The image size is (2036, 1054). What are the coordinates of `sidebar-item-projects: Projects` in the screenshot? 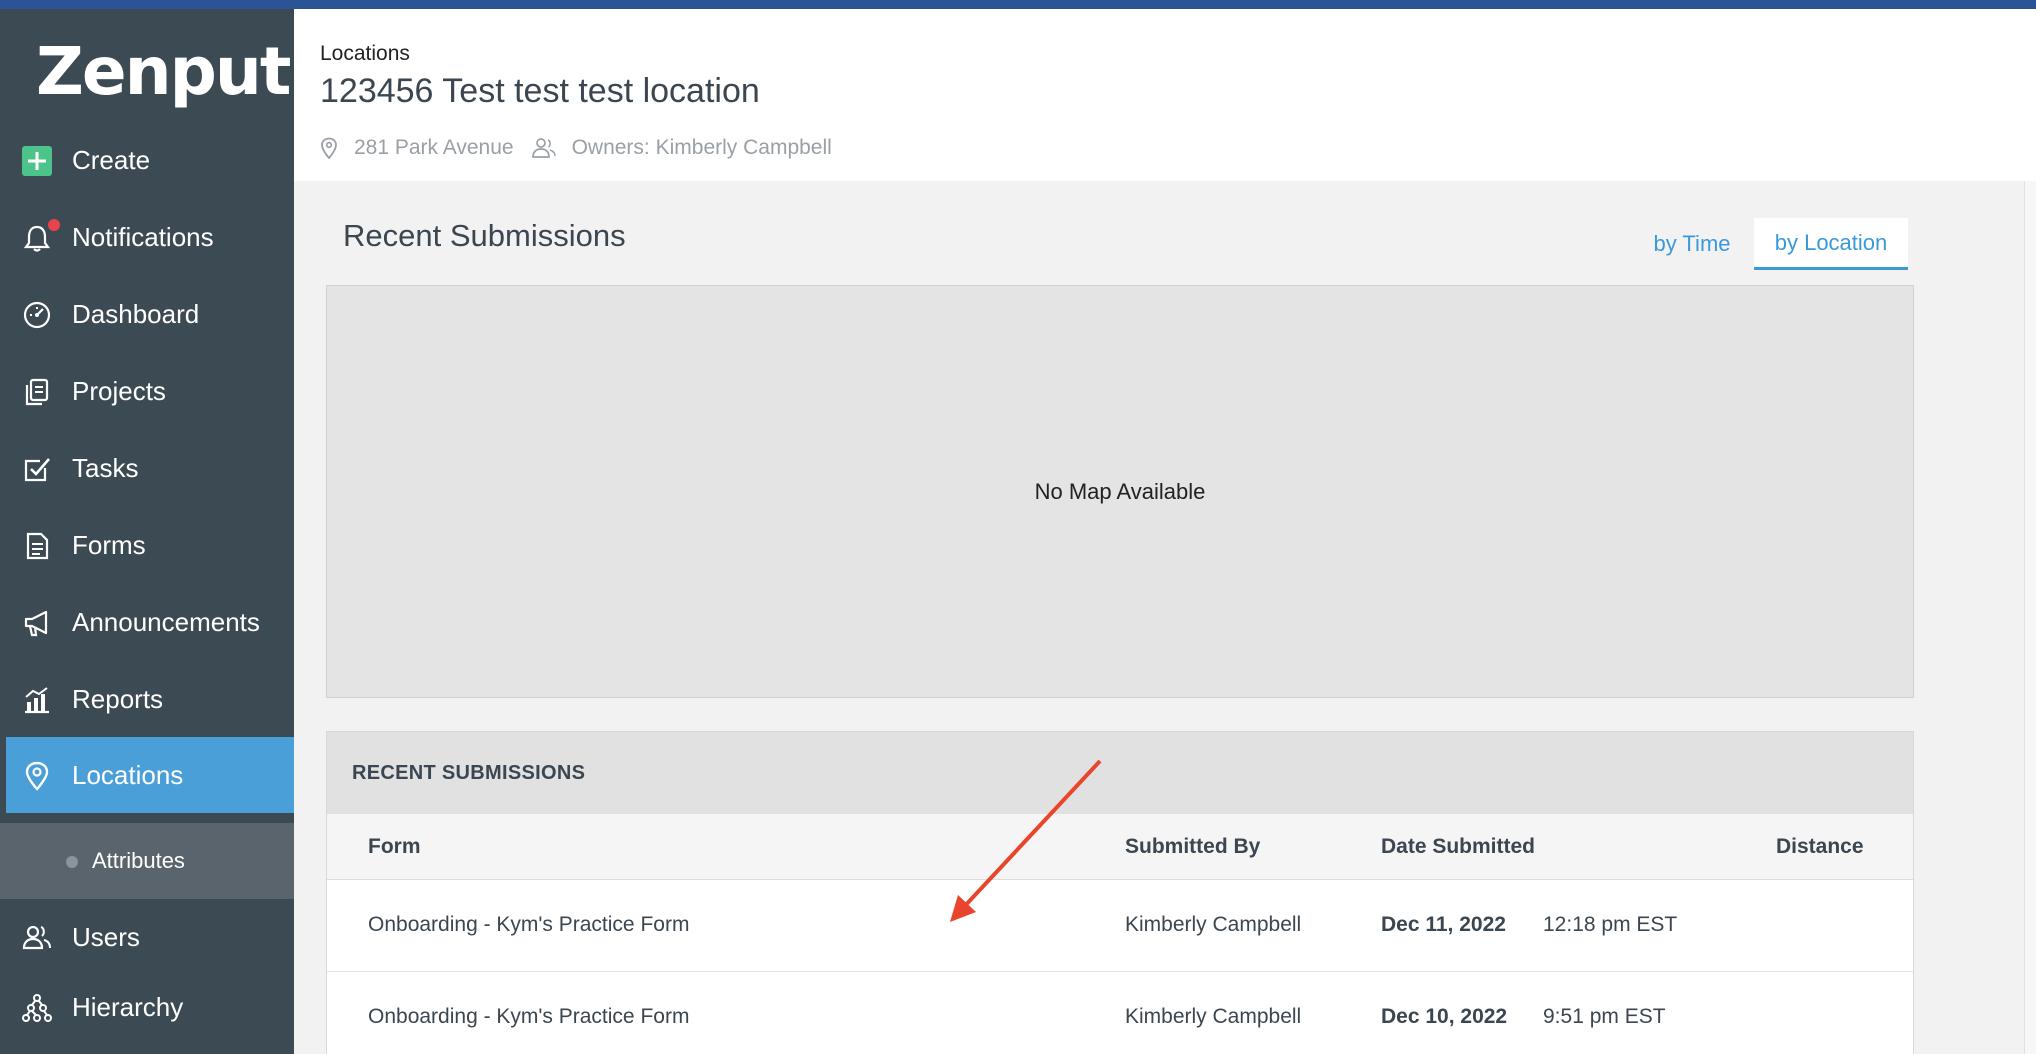 It's located at (147, 391).